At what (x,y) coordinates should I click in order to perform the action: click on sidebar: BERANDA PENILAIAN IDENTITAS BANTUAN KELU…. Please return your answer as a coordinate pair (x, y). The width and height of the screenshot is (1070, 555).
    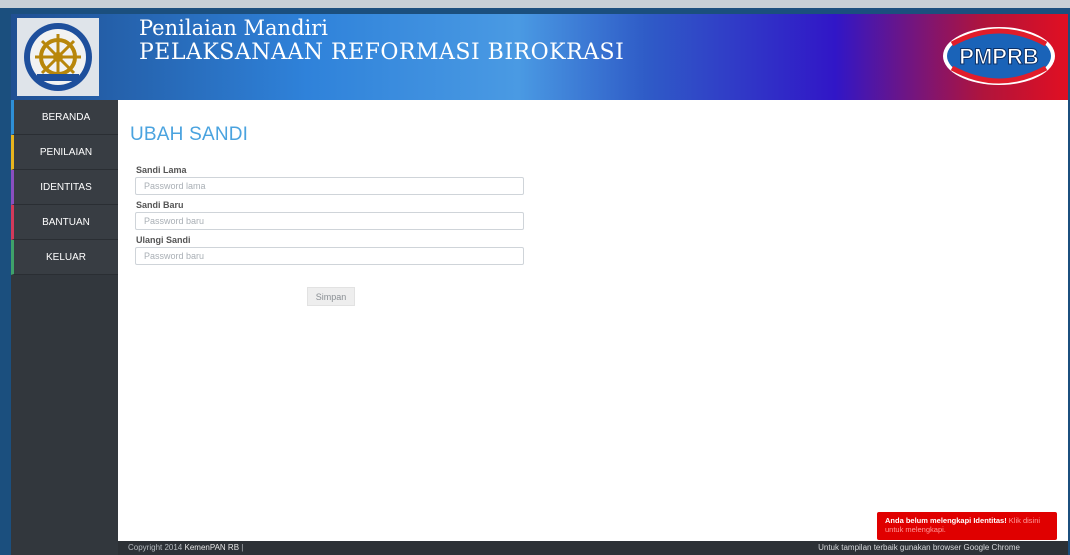
    Looking at the image, I should click on (64, 327).